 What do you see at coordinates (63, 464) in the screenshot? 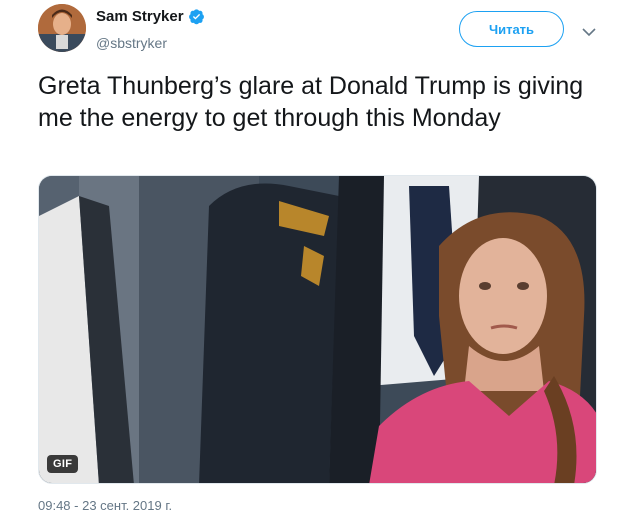
I see `gif-badge: GIF` at bounding box center [63, 464].